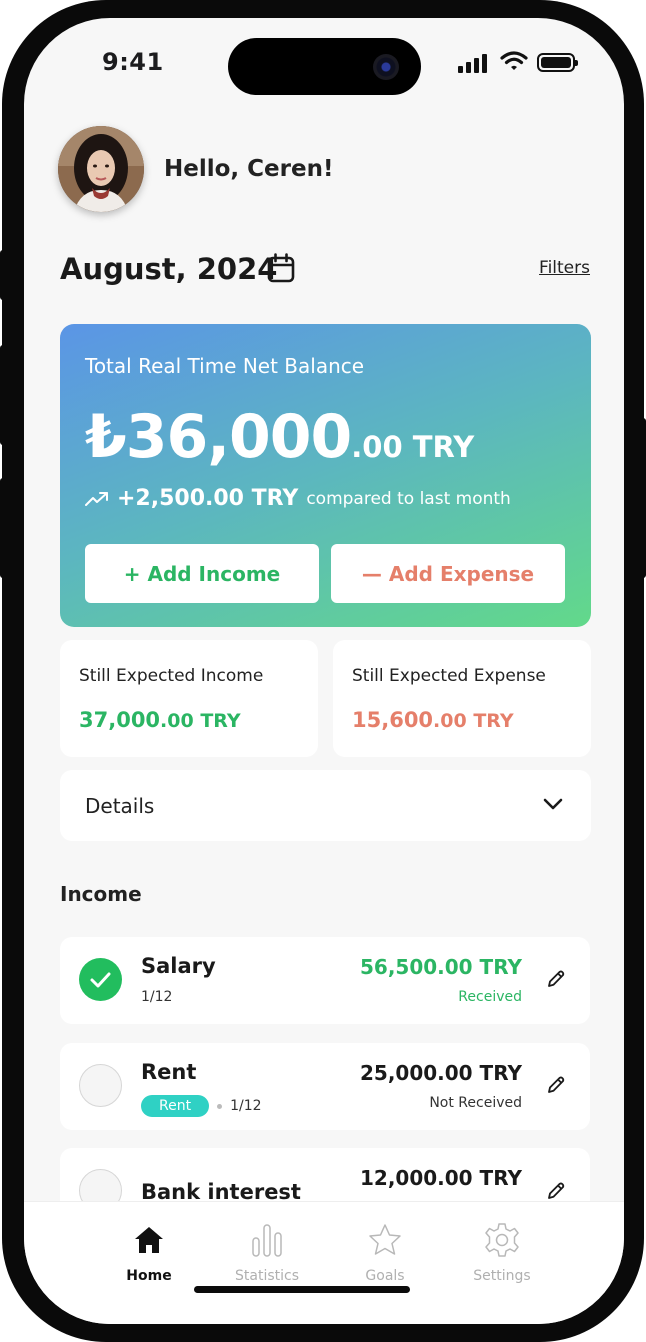 The height and width of the screenshot is (1342, 646). Describe the element at coordinates (472, 63) in the screenshot. I see `cellular-signal-icon` at that location.